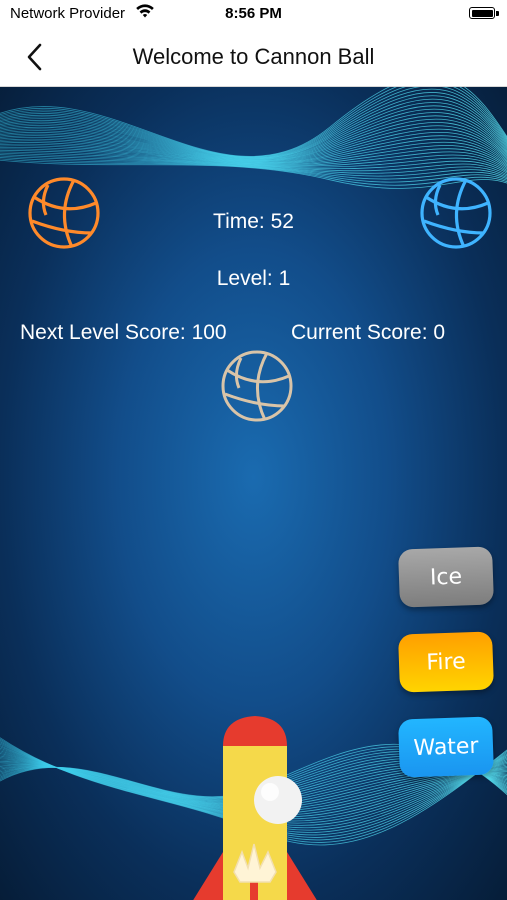 This screenshot has height=900, width=507. Describe the element at coordinates (446, 577) in the screenshot. I see `ice-button: Ice` at that location.